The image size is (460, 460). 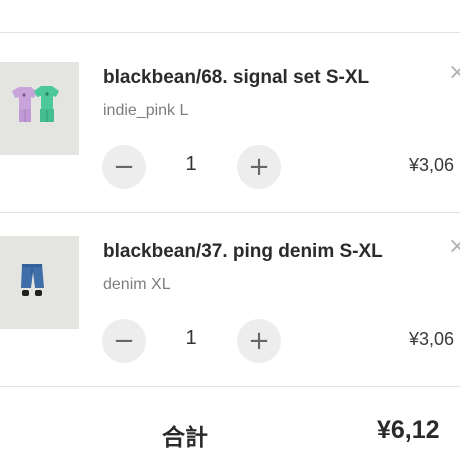 I want to click on ping-denim-image, so click(x=39, y=282).